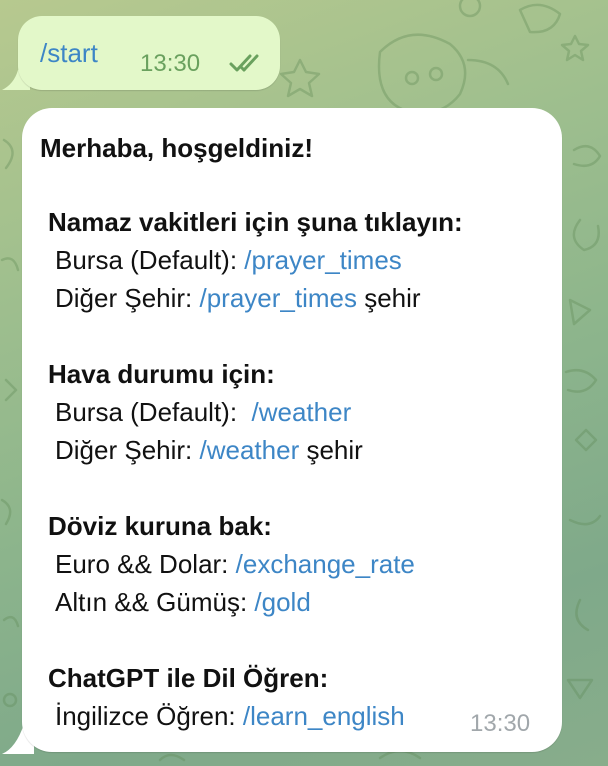 The width and height of the screenshot is (608, 766). I want to click on weather-link: /weather, so click(302, 412).